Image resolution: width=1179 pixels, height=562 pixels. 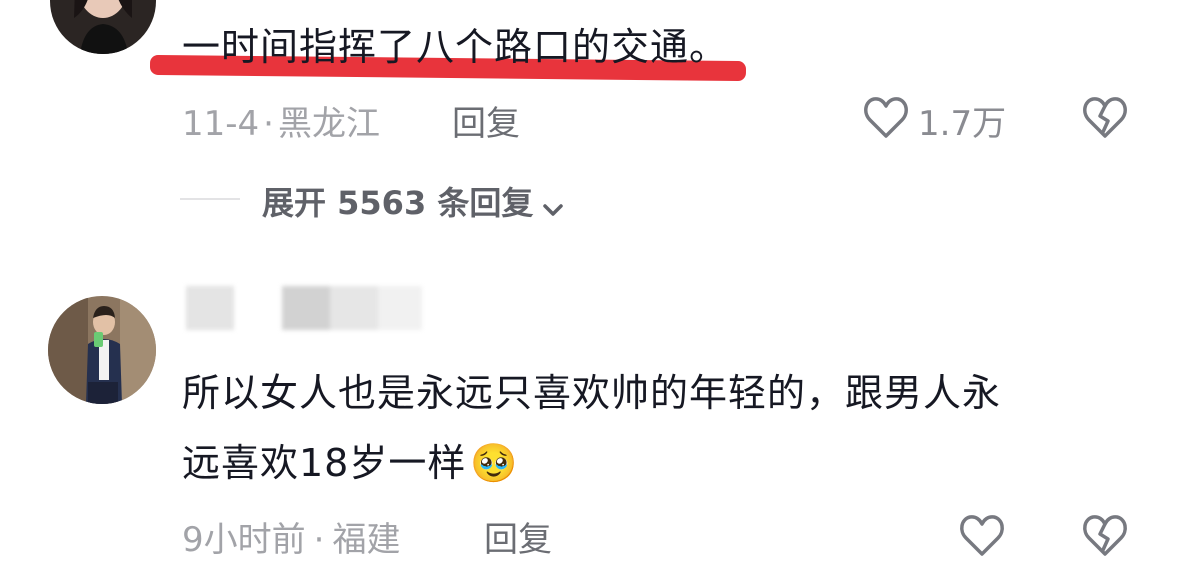 I want to click on comment-text-line: 远喜欢18岁一样 🥹, so click(x=591, y=463).